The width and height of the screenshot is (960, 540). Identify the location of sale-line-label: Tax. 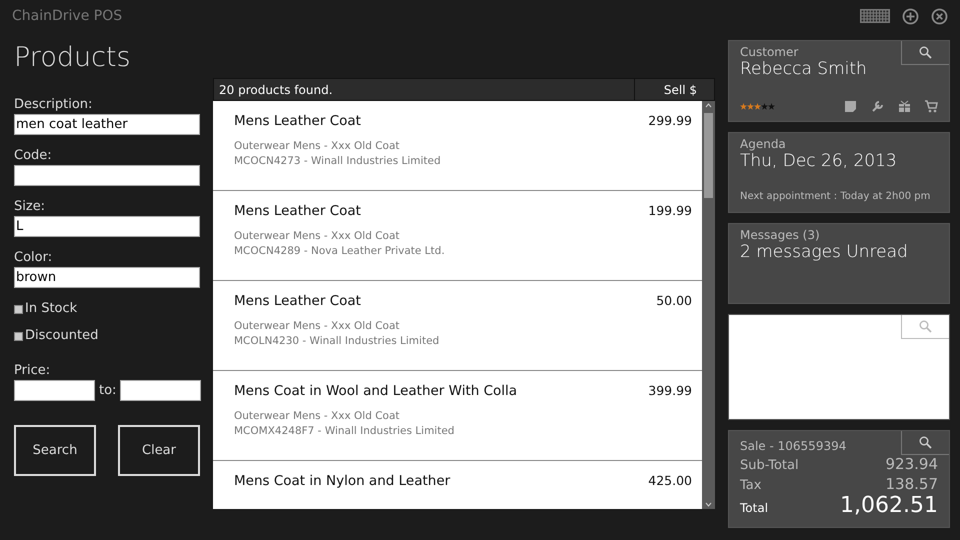
(751, 485).